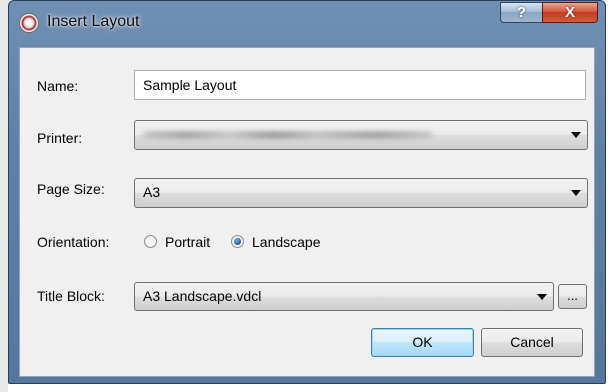  Describe the element at coordinates (361, 193) in the screenshot. I see `page-size-select: A3` at that location.